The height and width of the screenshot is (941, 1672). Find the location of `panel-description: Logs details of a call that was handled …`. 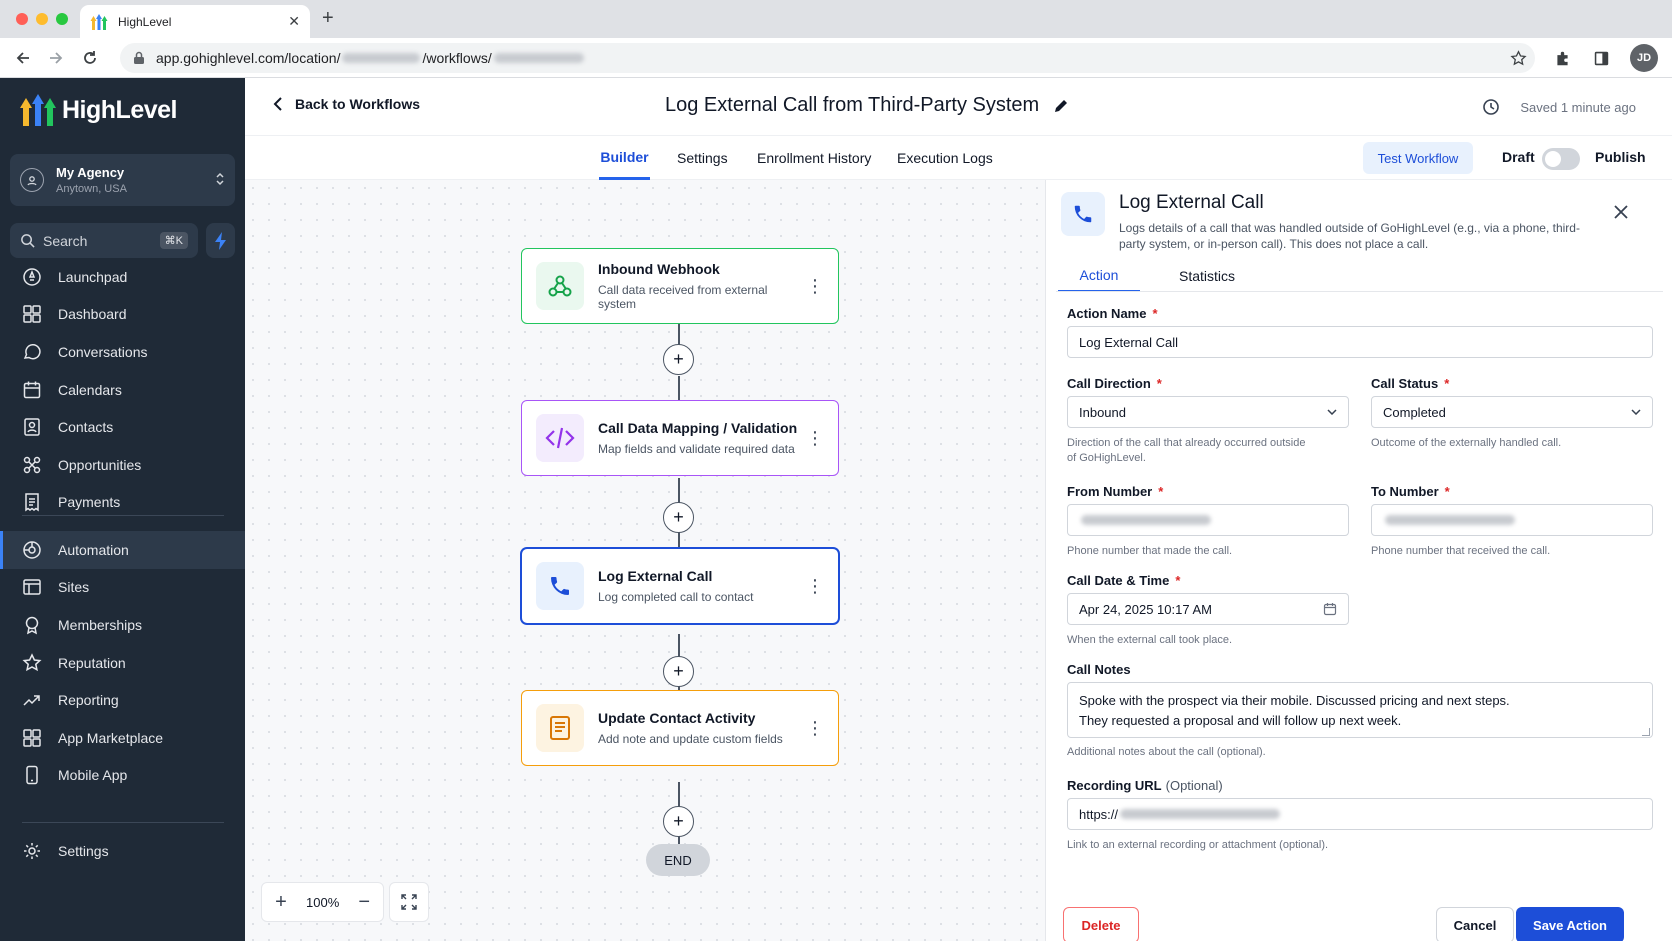

panel-description: Logs details of a call that was handled … is located at coordinates (1349, 236).